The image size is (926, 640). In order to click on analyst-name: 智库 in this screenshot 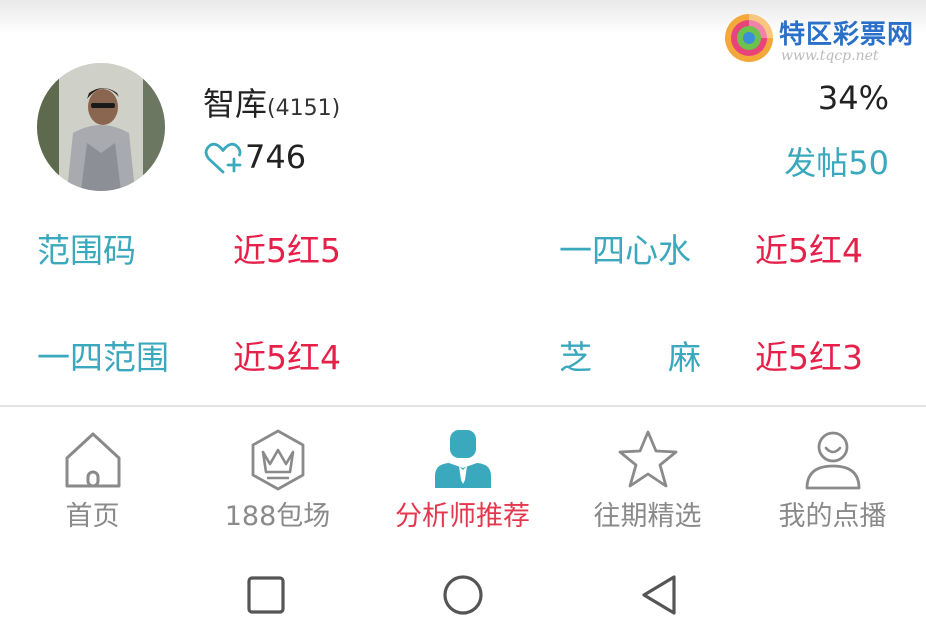, I will do `click(235, 104)`.